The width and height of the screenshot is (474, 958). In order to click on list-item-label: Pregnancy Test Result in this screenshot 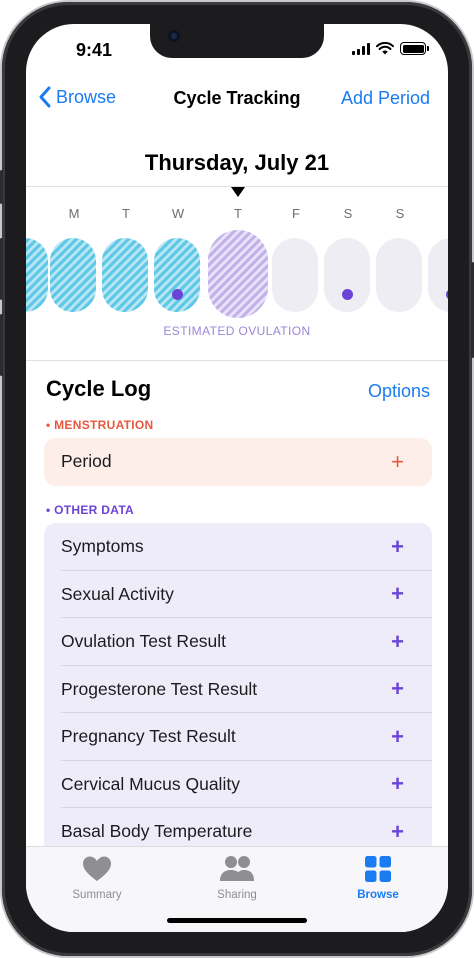, I will do `click(148, 736)`.